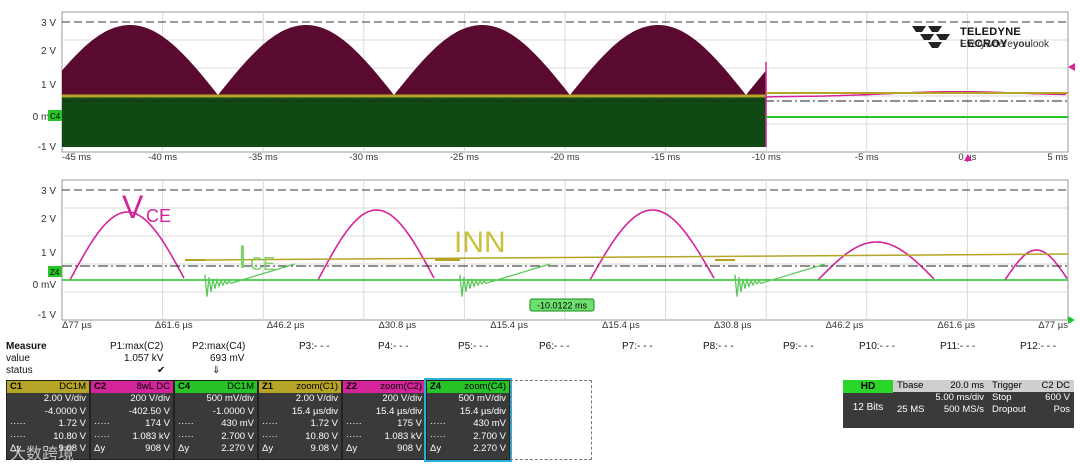 This screenshot has width=1080, height=466. Describe the element at coordinates (314, 347) in the screenshot. I see `measure-param-p3: P3:- - -` at that location.